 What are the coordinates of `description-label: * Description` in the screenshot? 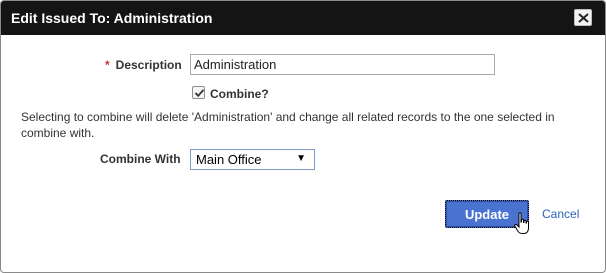 It's located at (143, 65).